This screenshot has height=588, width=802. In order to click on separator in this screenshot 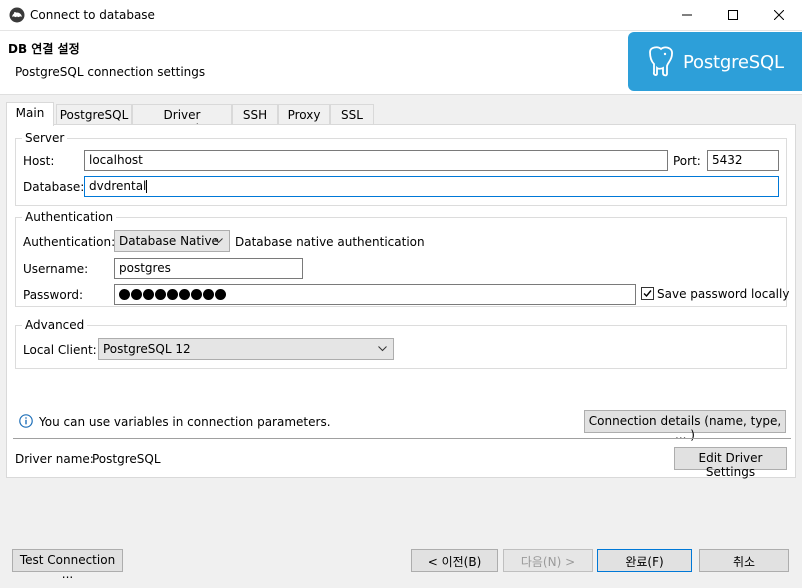, I will do `click(402, 438)`.